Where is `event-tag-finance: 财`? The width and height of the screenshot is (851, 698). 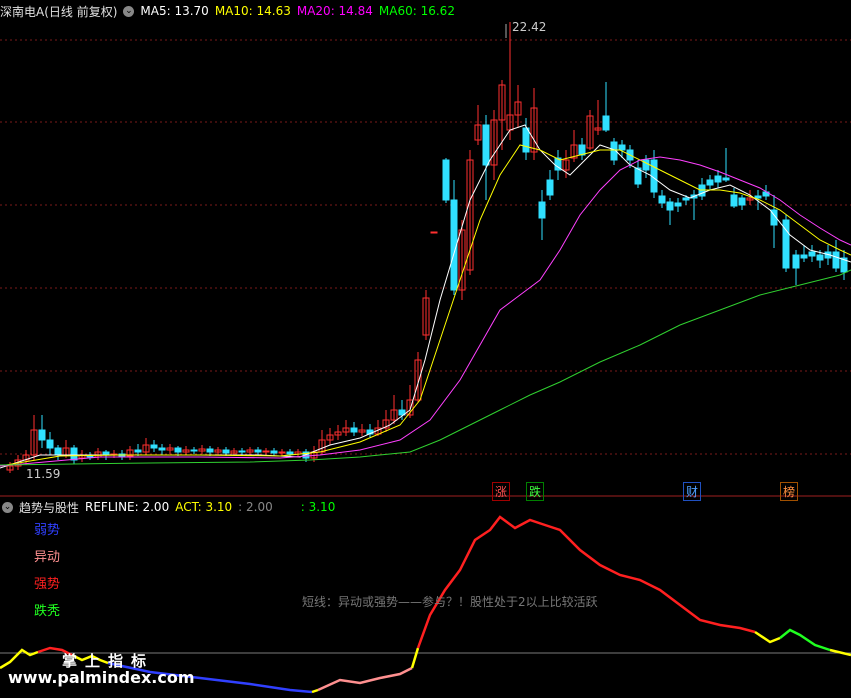 event-tag-finance: 财 is located at coordinates (692, 491).